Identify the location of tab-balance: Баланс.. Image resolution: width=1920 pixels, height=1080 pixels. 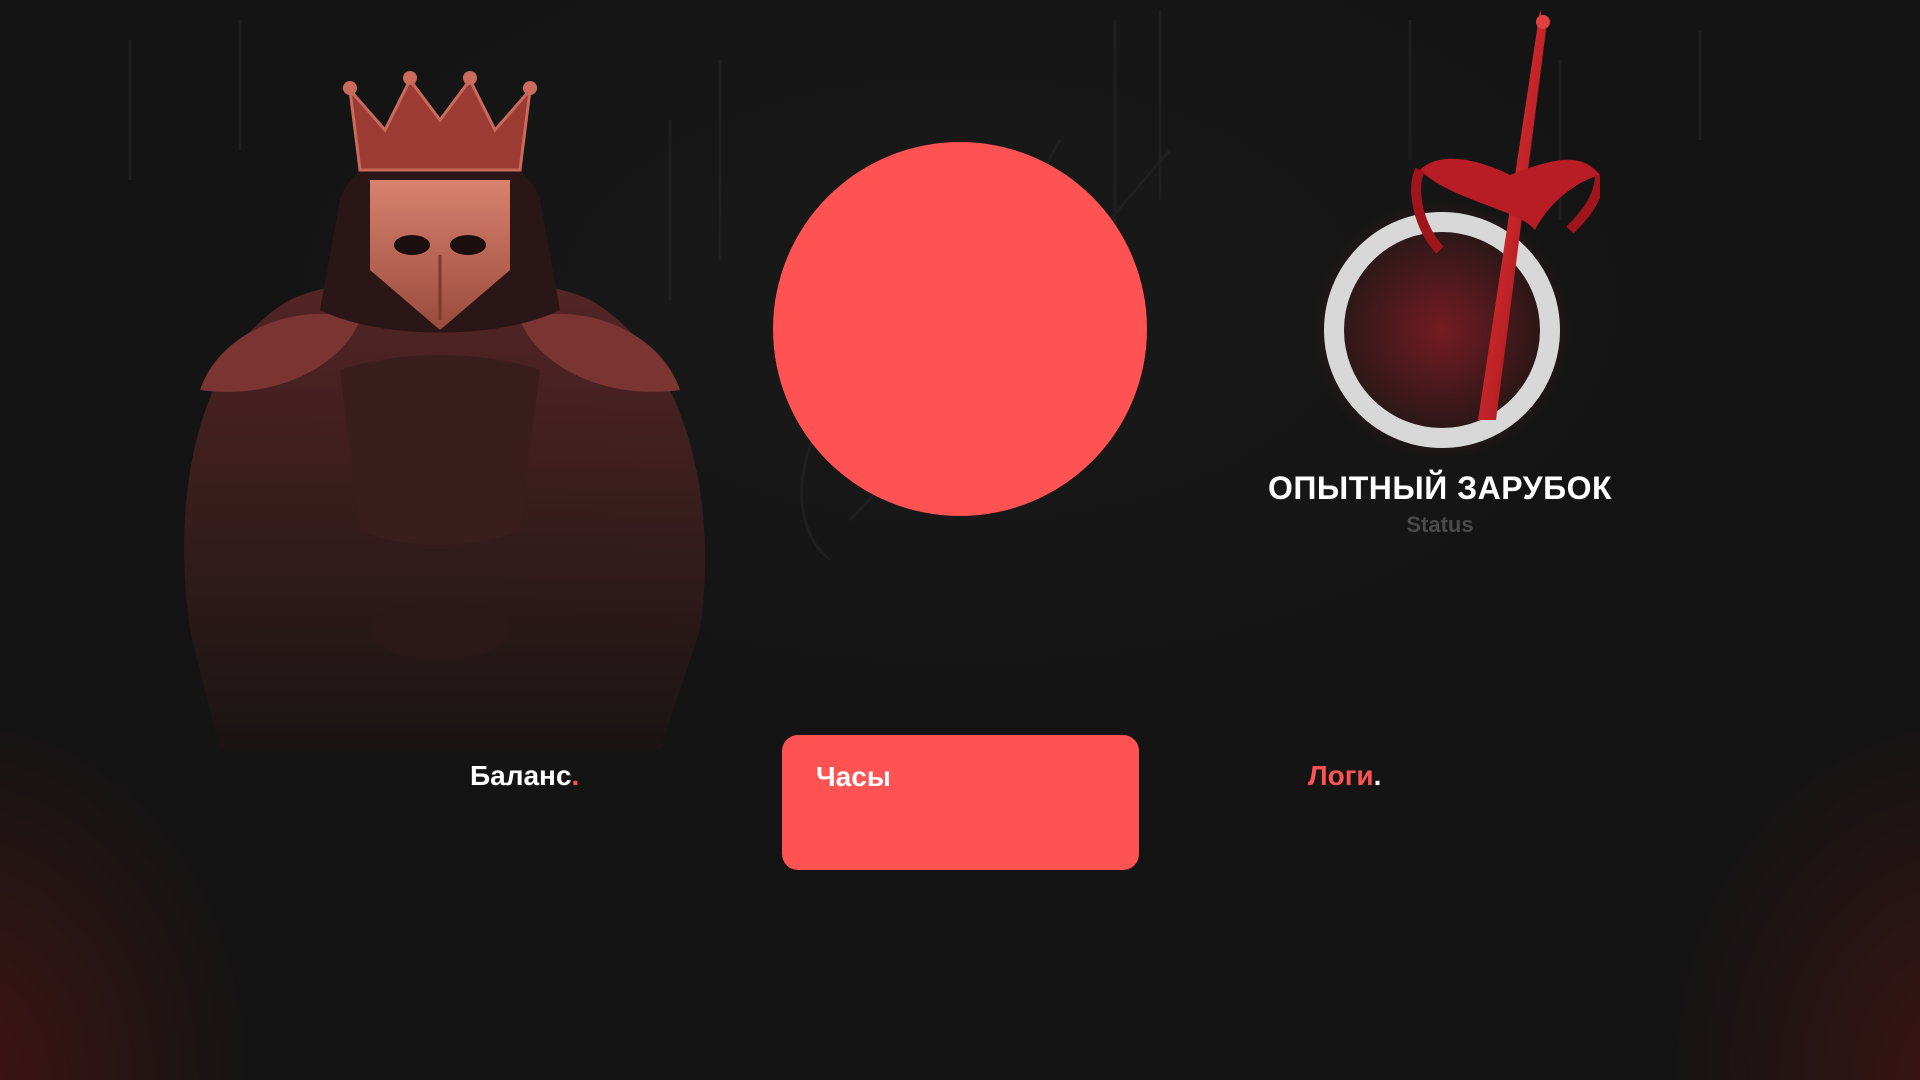
(524, 776).